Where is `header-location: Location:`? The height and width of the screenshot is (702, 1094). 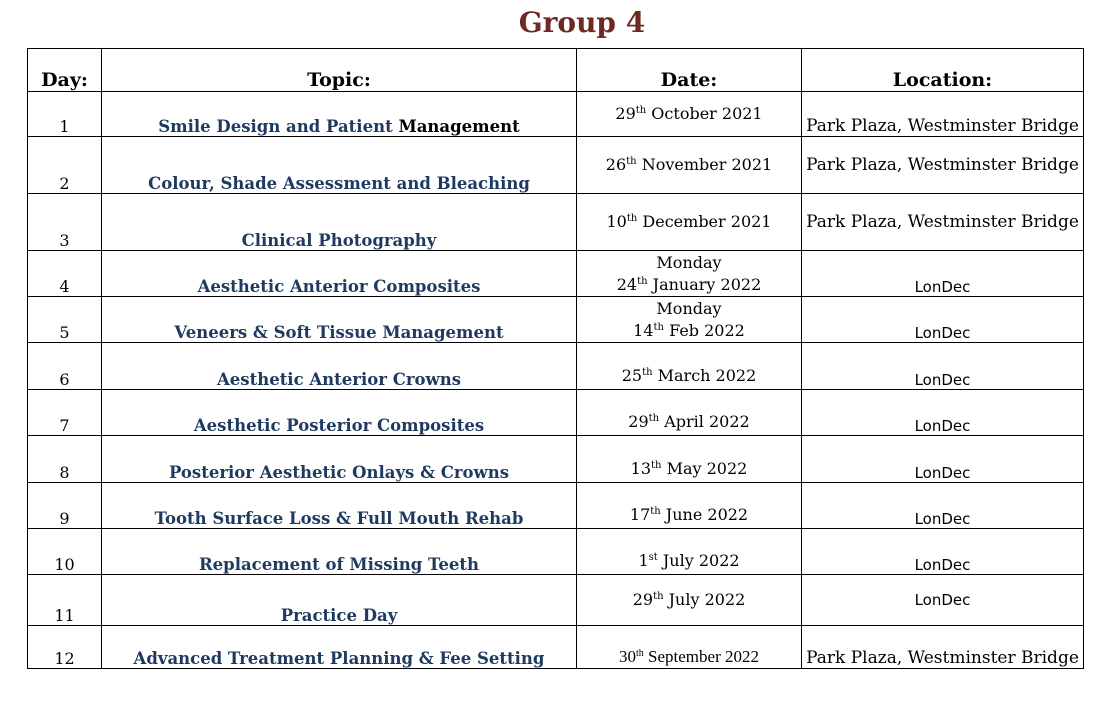
header-location: Location: is located at coordinates (942, 70).